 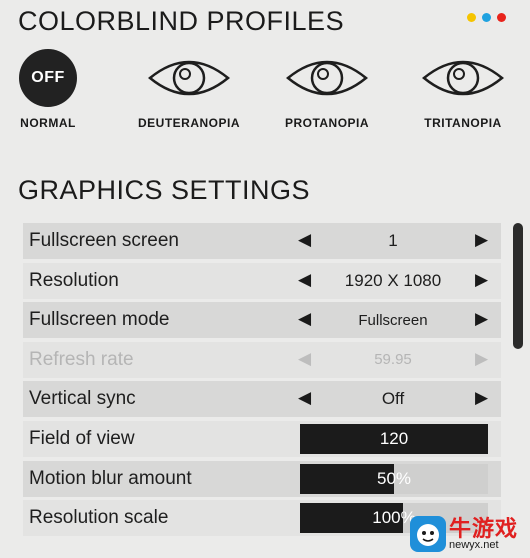 I want to click on off-badge-icon: OFF, so click(x=48, y=78).